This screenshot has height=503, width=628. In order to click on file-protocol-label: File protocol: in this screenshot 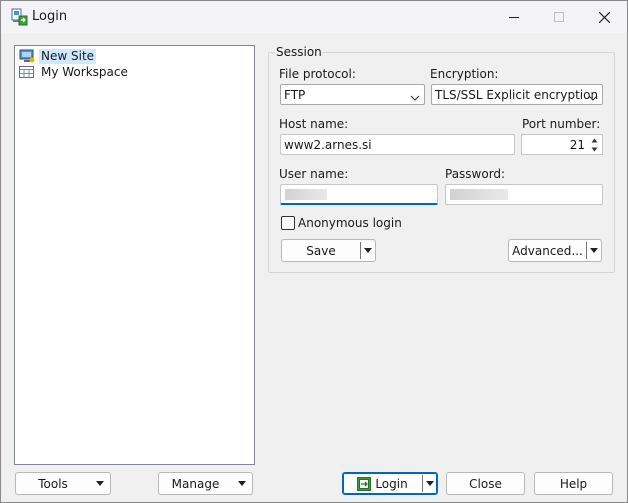, I will do `click(317, 74)`.